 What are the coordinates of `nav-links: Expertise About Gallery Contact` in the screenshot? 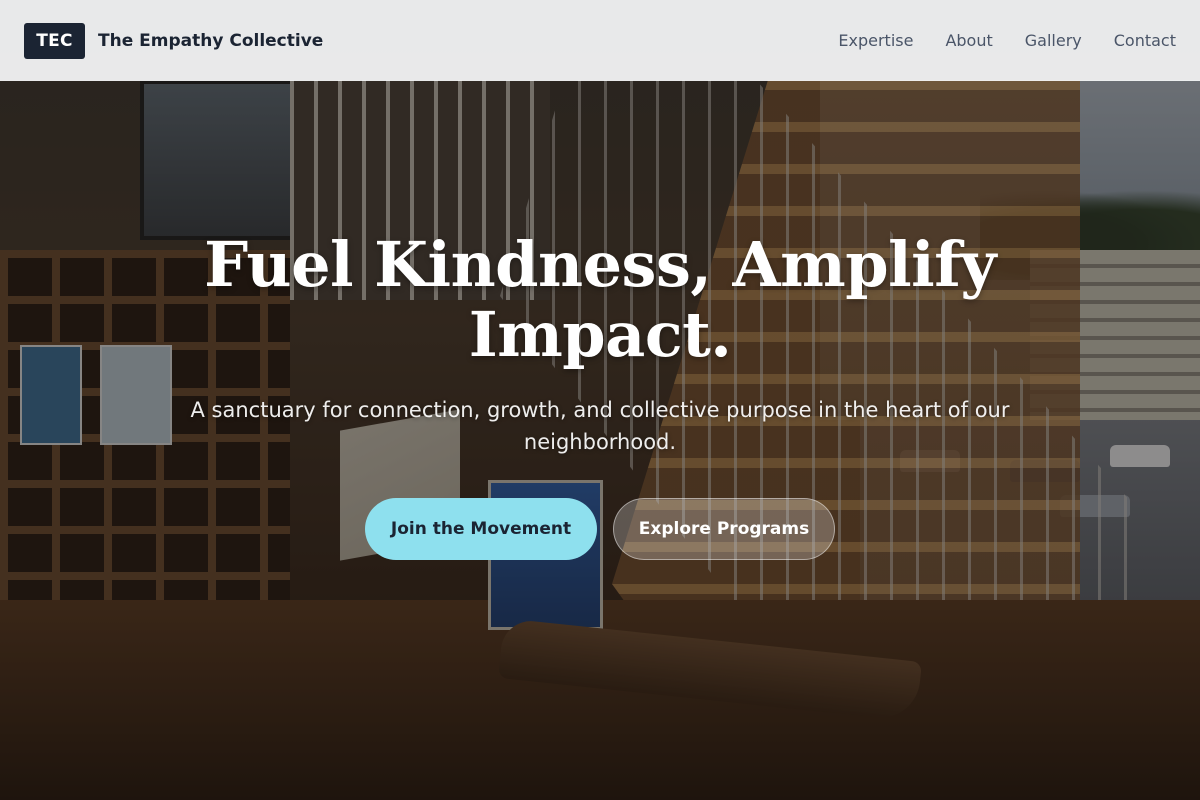 It's located at (1007, 40).